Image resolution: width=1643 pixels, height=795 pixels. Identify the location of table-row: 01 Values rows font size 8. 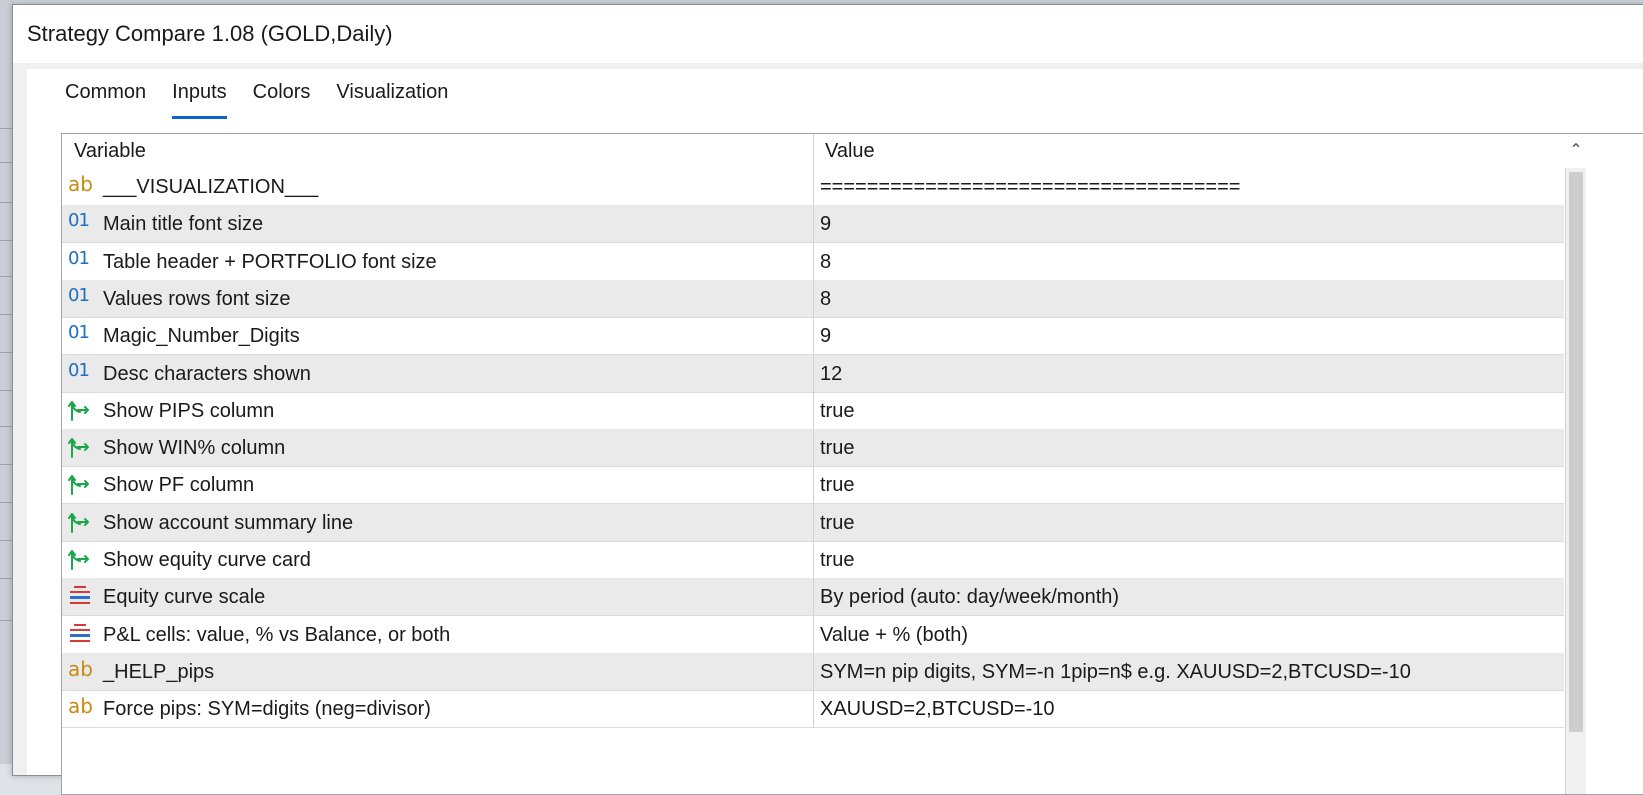
(813, 298).